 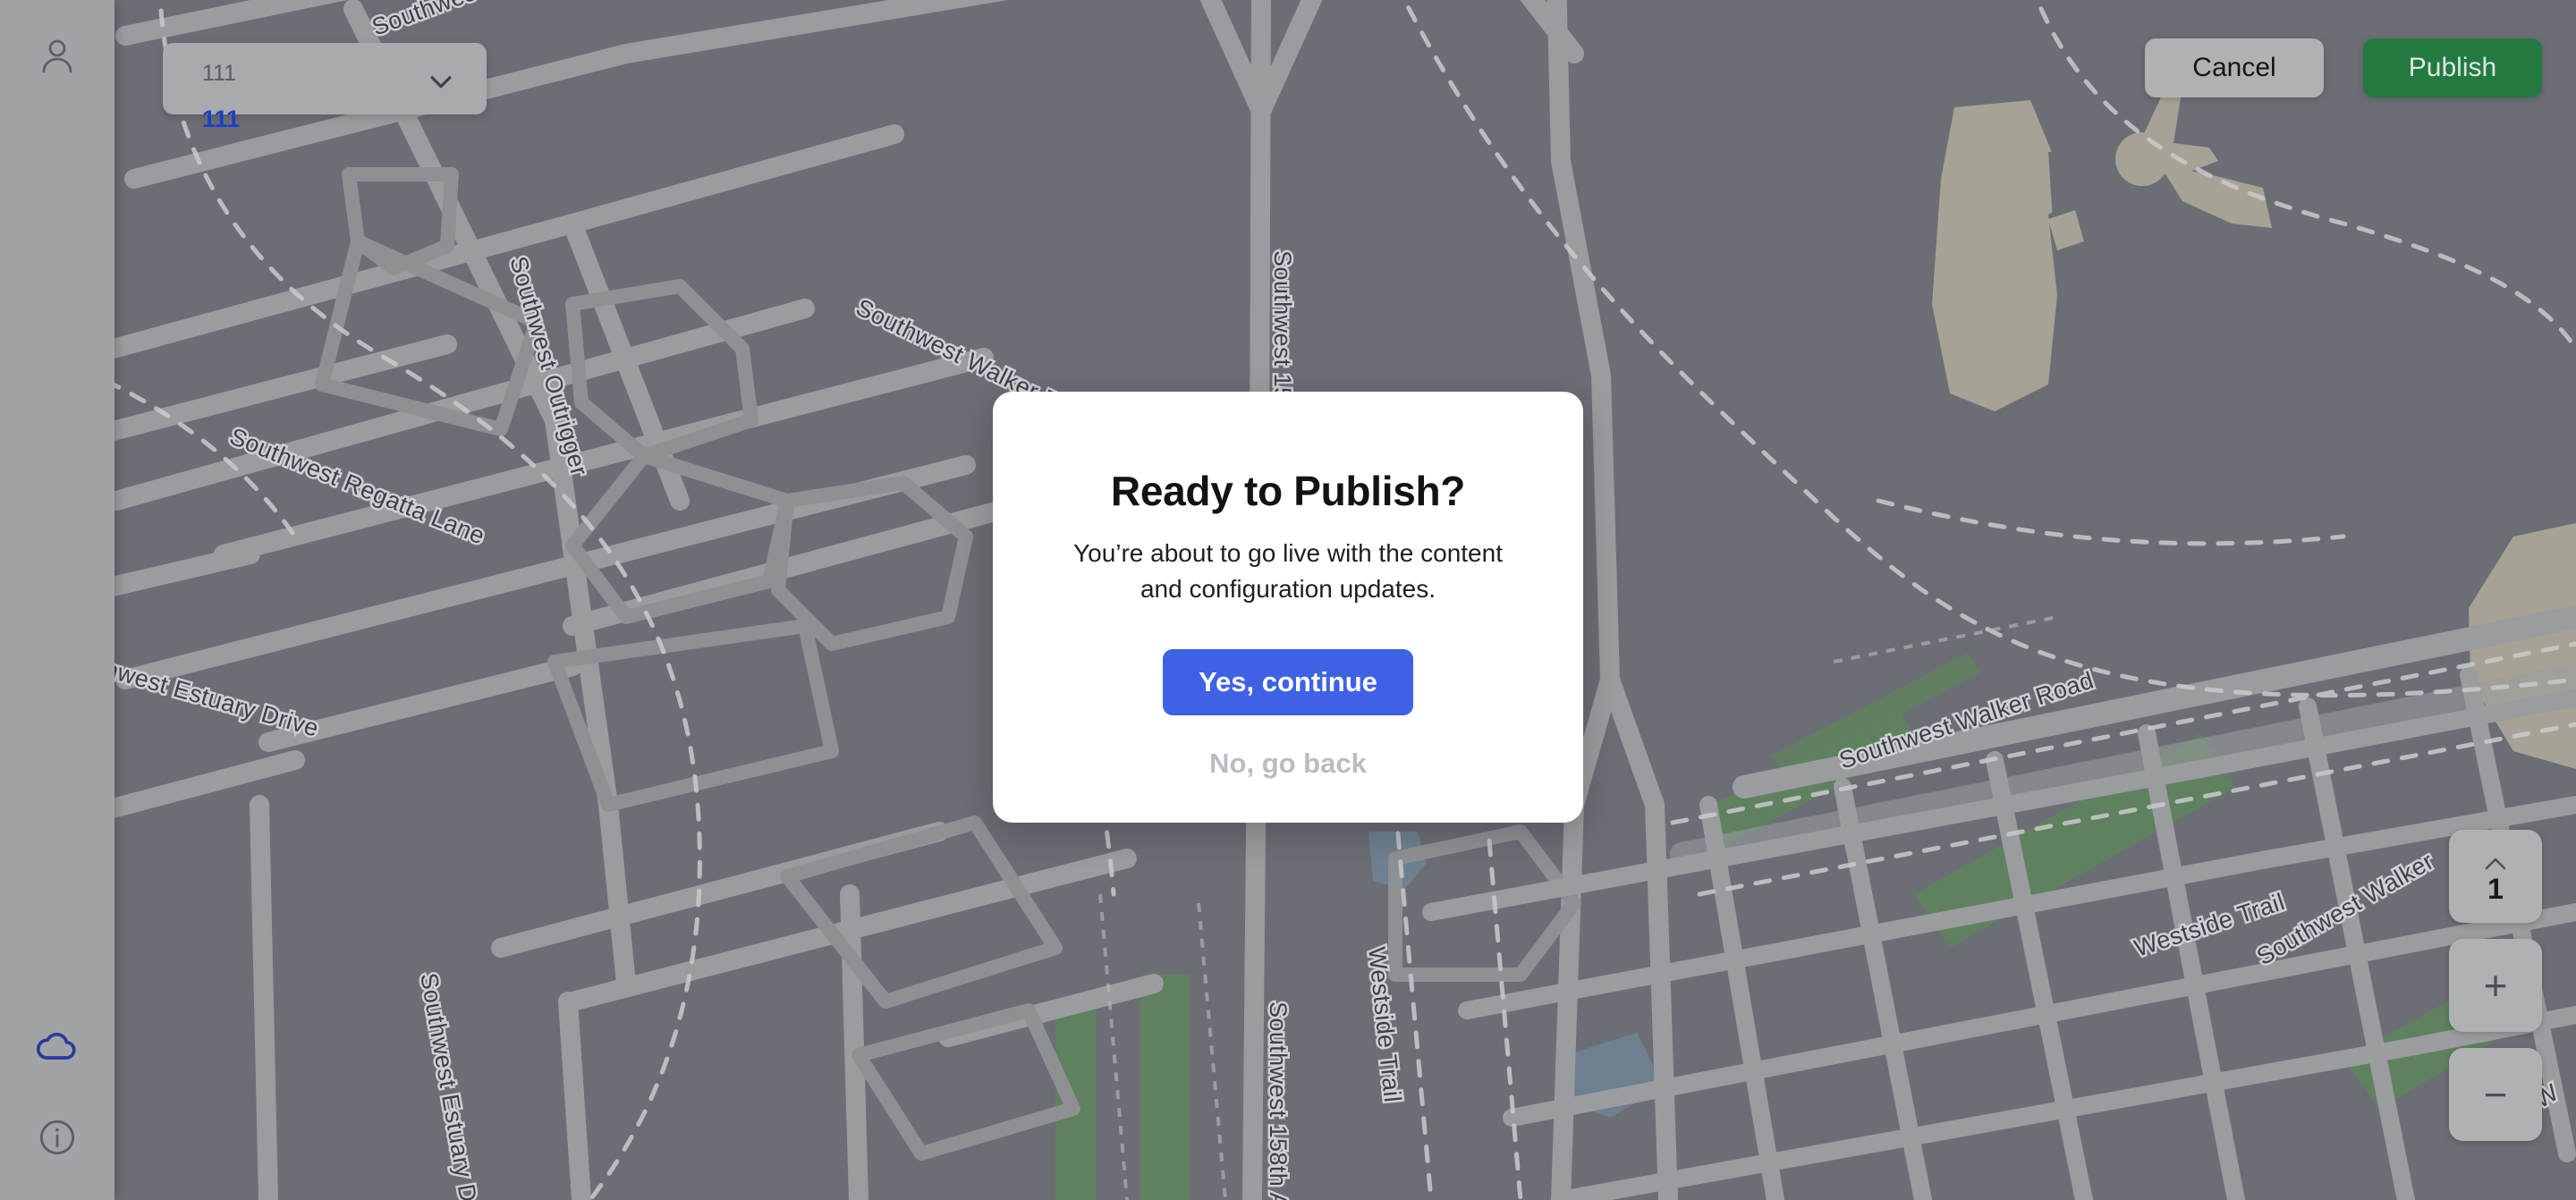 What do you see at coordinates (1288, 683) in the screenshot?
I see `confirm-publish-button: Yes, continue` at bounding box center [1288, 683].